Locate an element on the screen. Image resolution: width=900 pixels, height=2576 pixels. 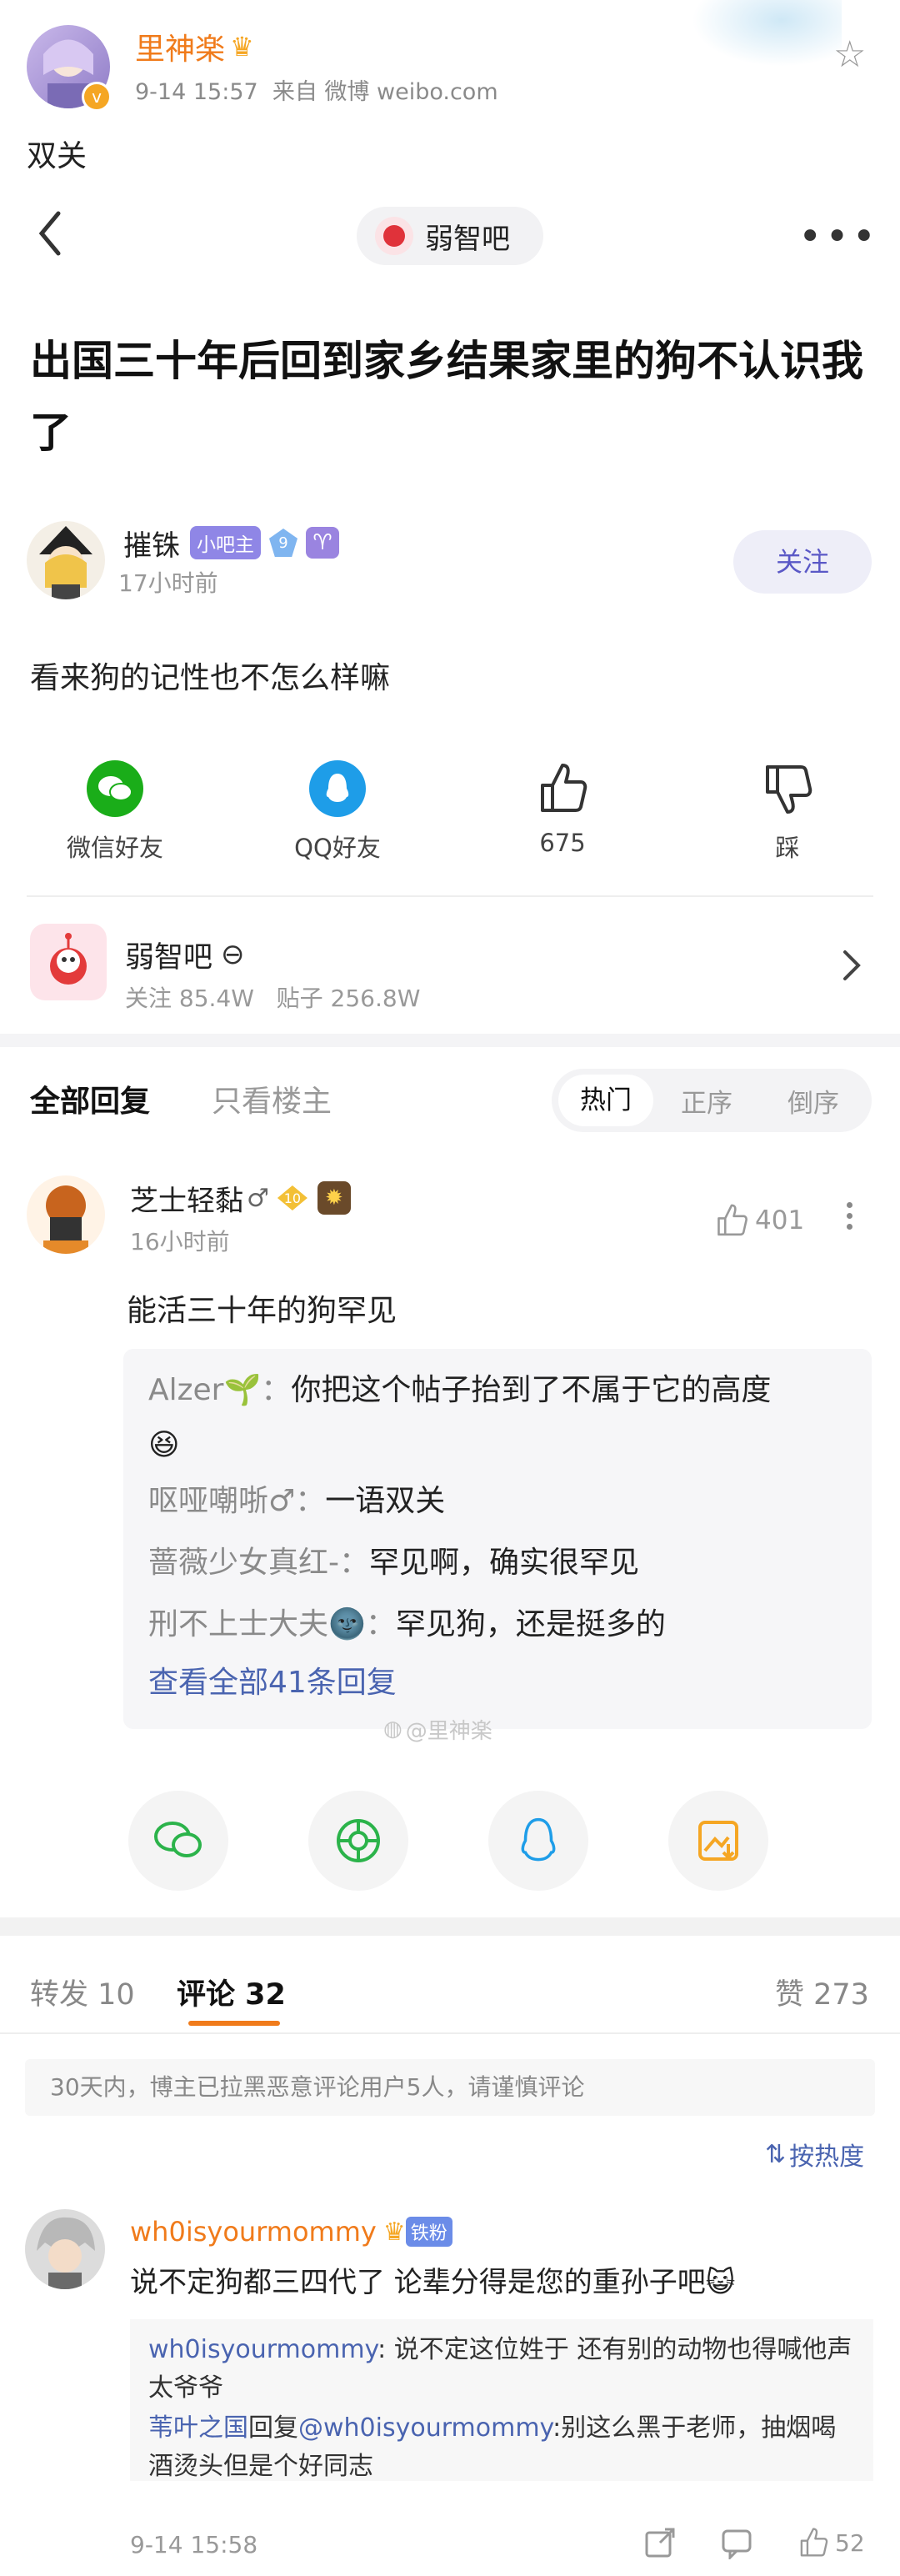
sub-reply-user: Alzer🌱： is located at coordinates (219, 1390).